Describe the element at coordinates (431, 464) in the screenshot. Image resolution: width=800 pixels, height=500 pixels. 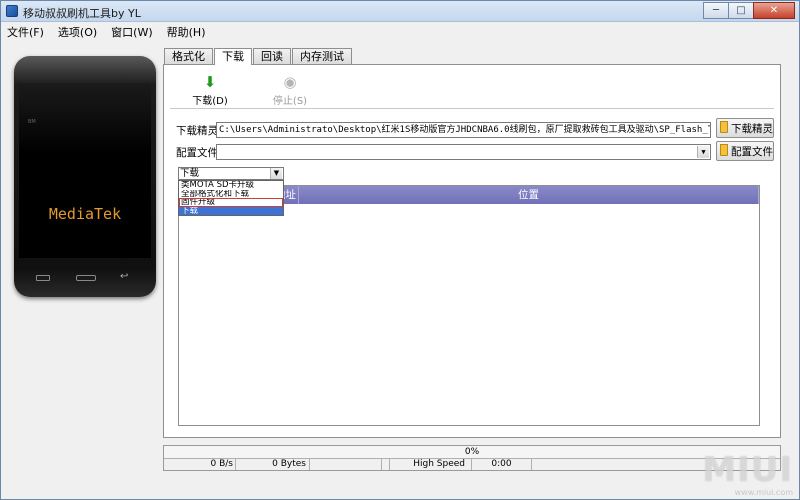
I see `status-mode: High Speed` at that location.